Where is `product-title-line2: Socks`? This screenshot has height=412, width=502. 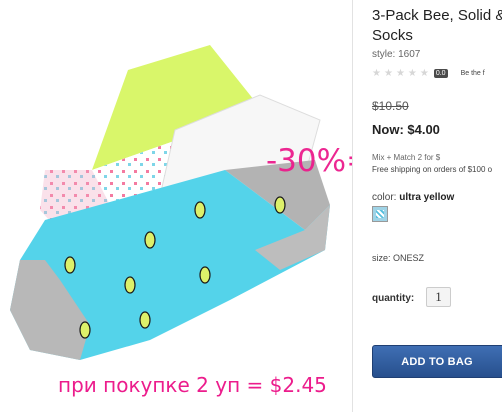
product-title-line2: Socks is located at coordinates (392, 35).